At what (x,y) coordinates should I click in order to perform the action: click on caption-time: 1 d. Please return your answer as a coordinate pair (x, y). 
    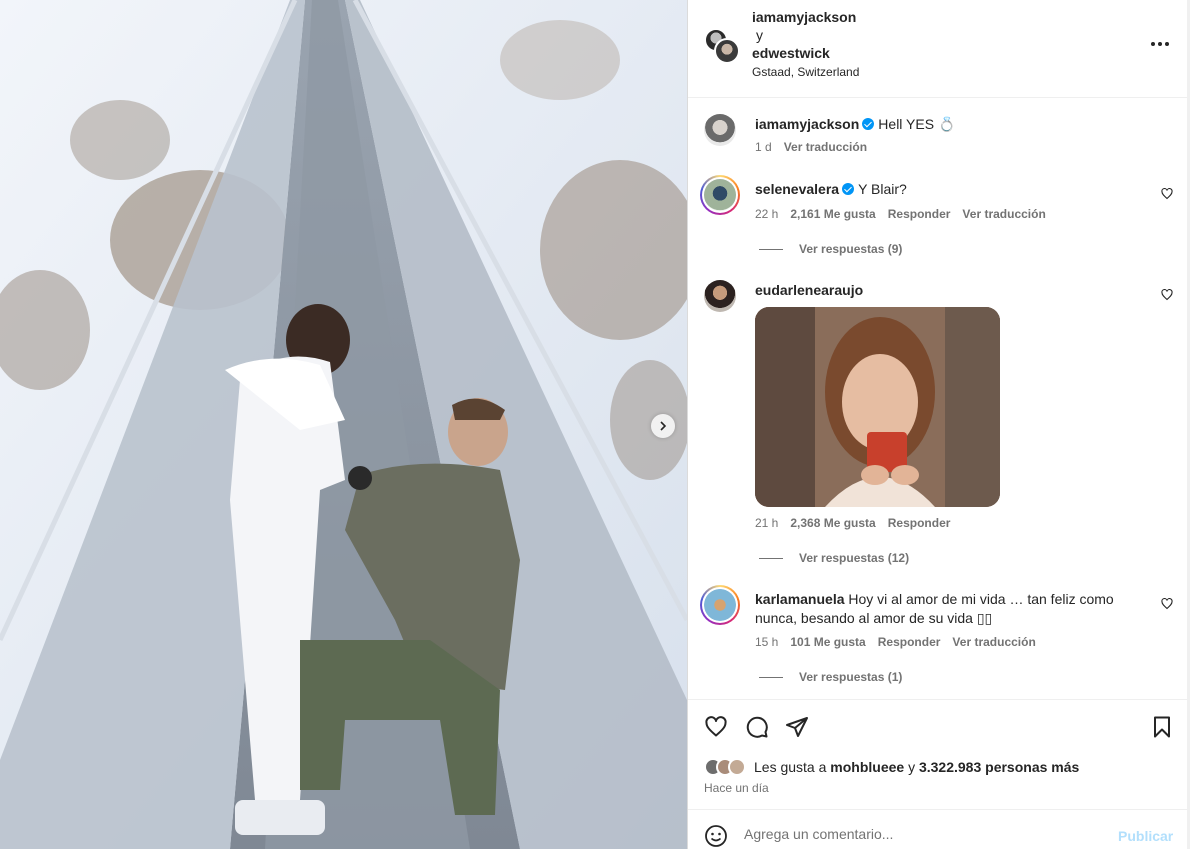
    Looking at the image, I should click on (763, 147).